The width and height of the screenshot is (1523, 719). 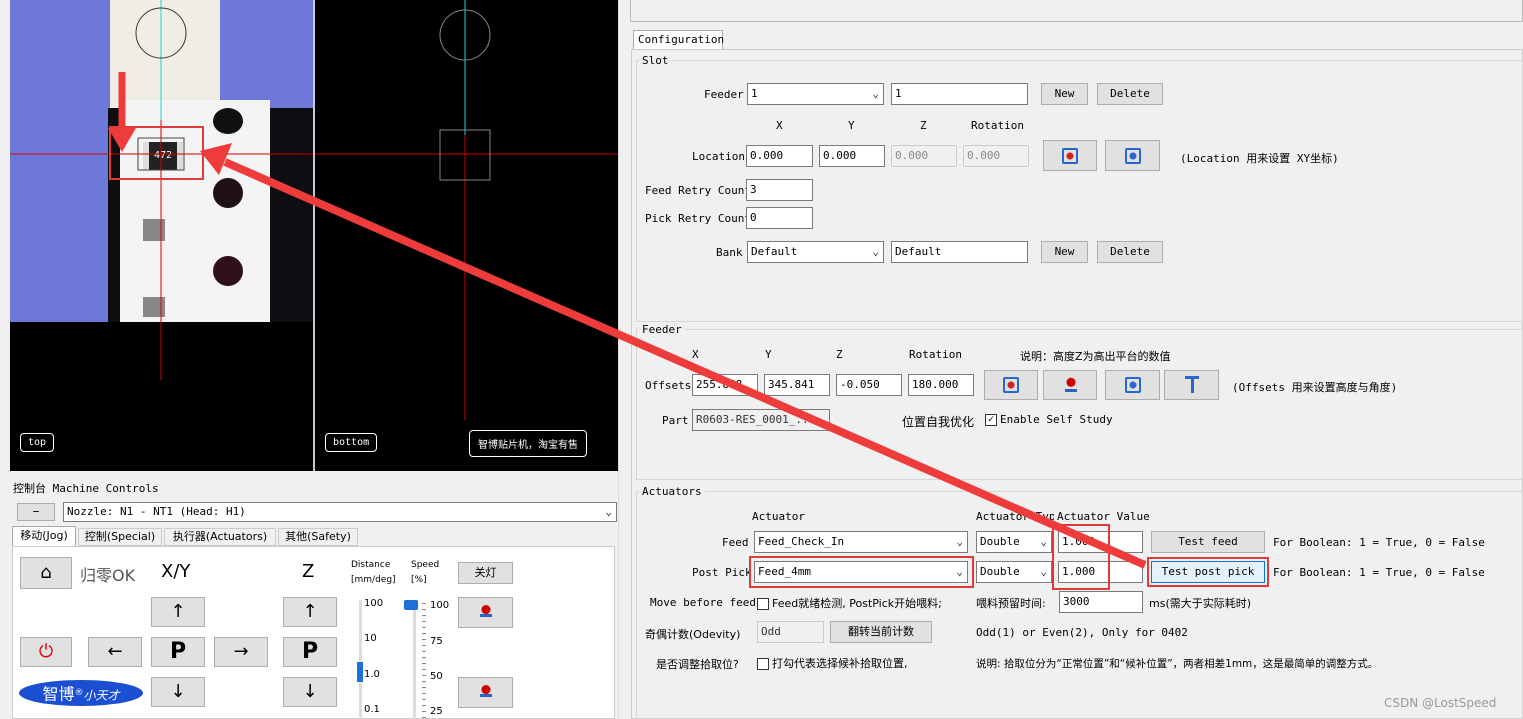 What do you see at coordinates (1081, 557) in the screenshot?
I see `highlight-actuator-values` at bounding box center [1081, 557].